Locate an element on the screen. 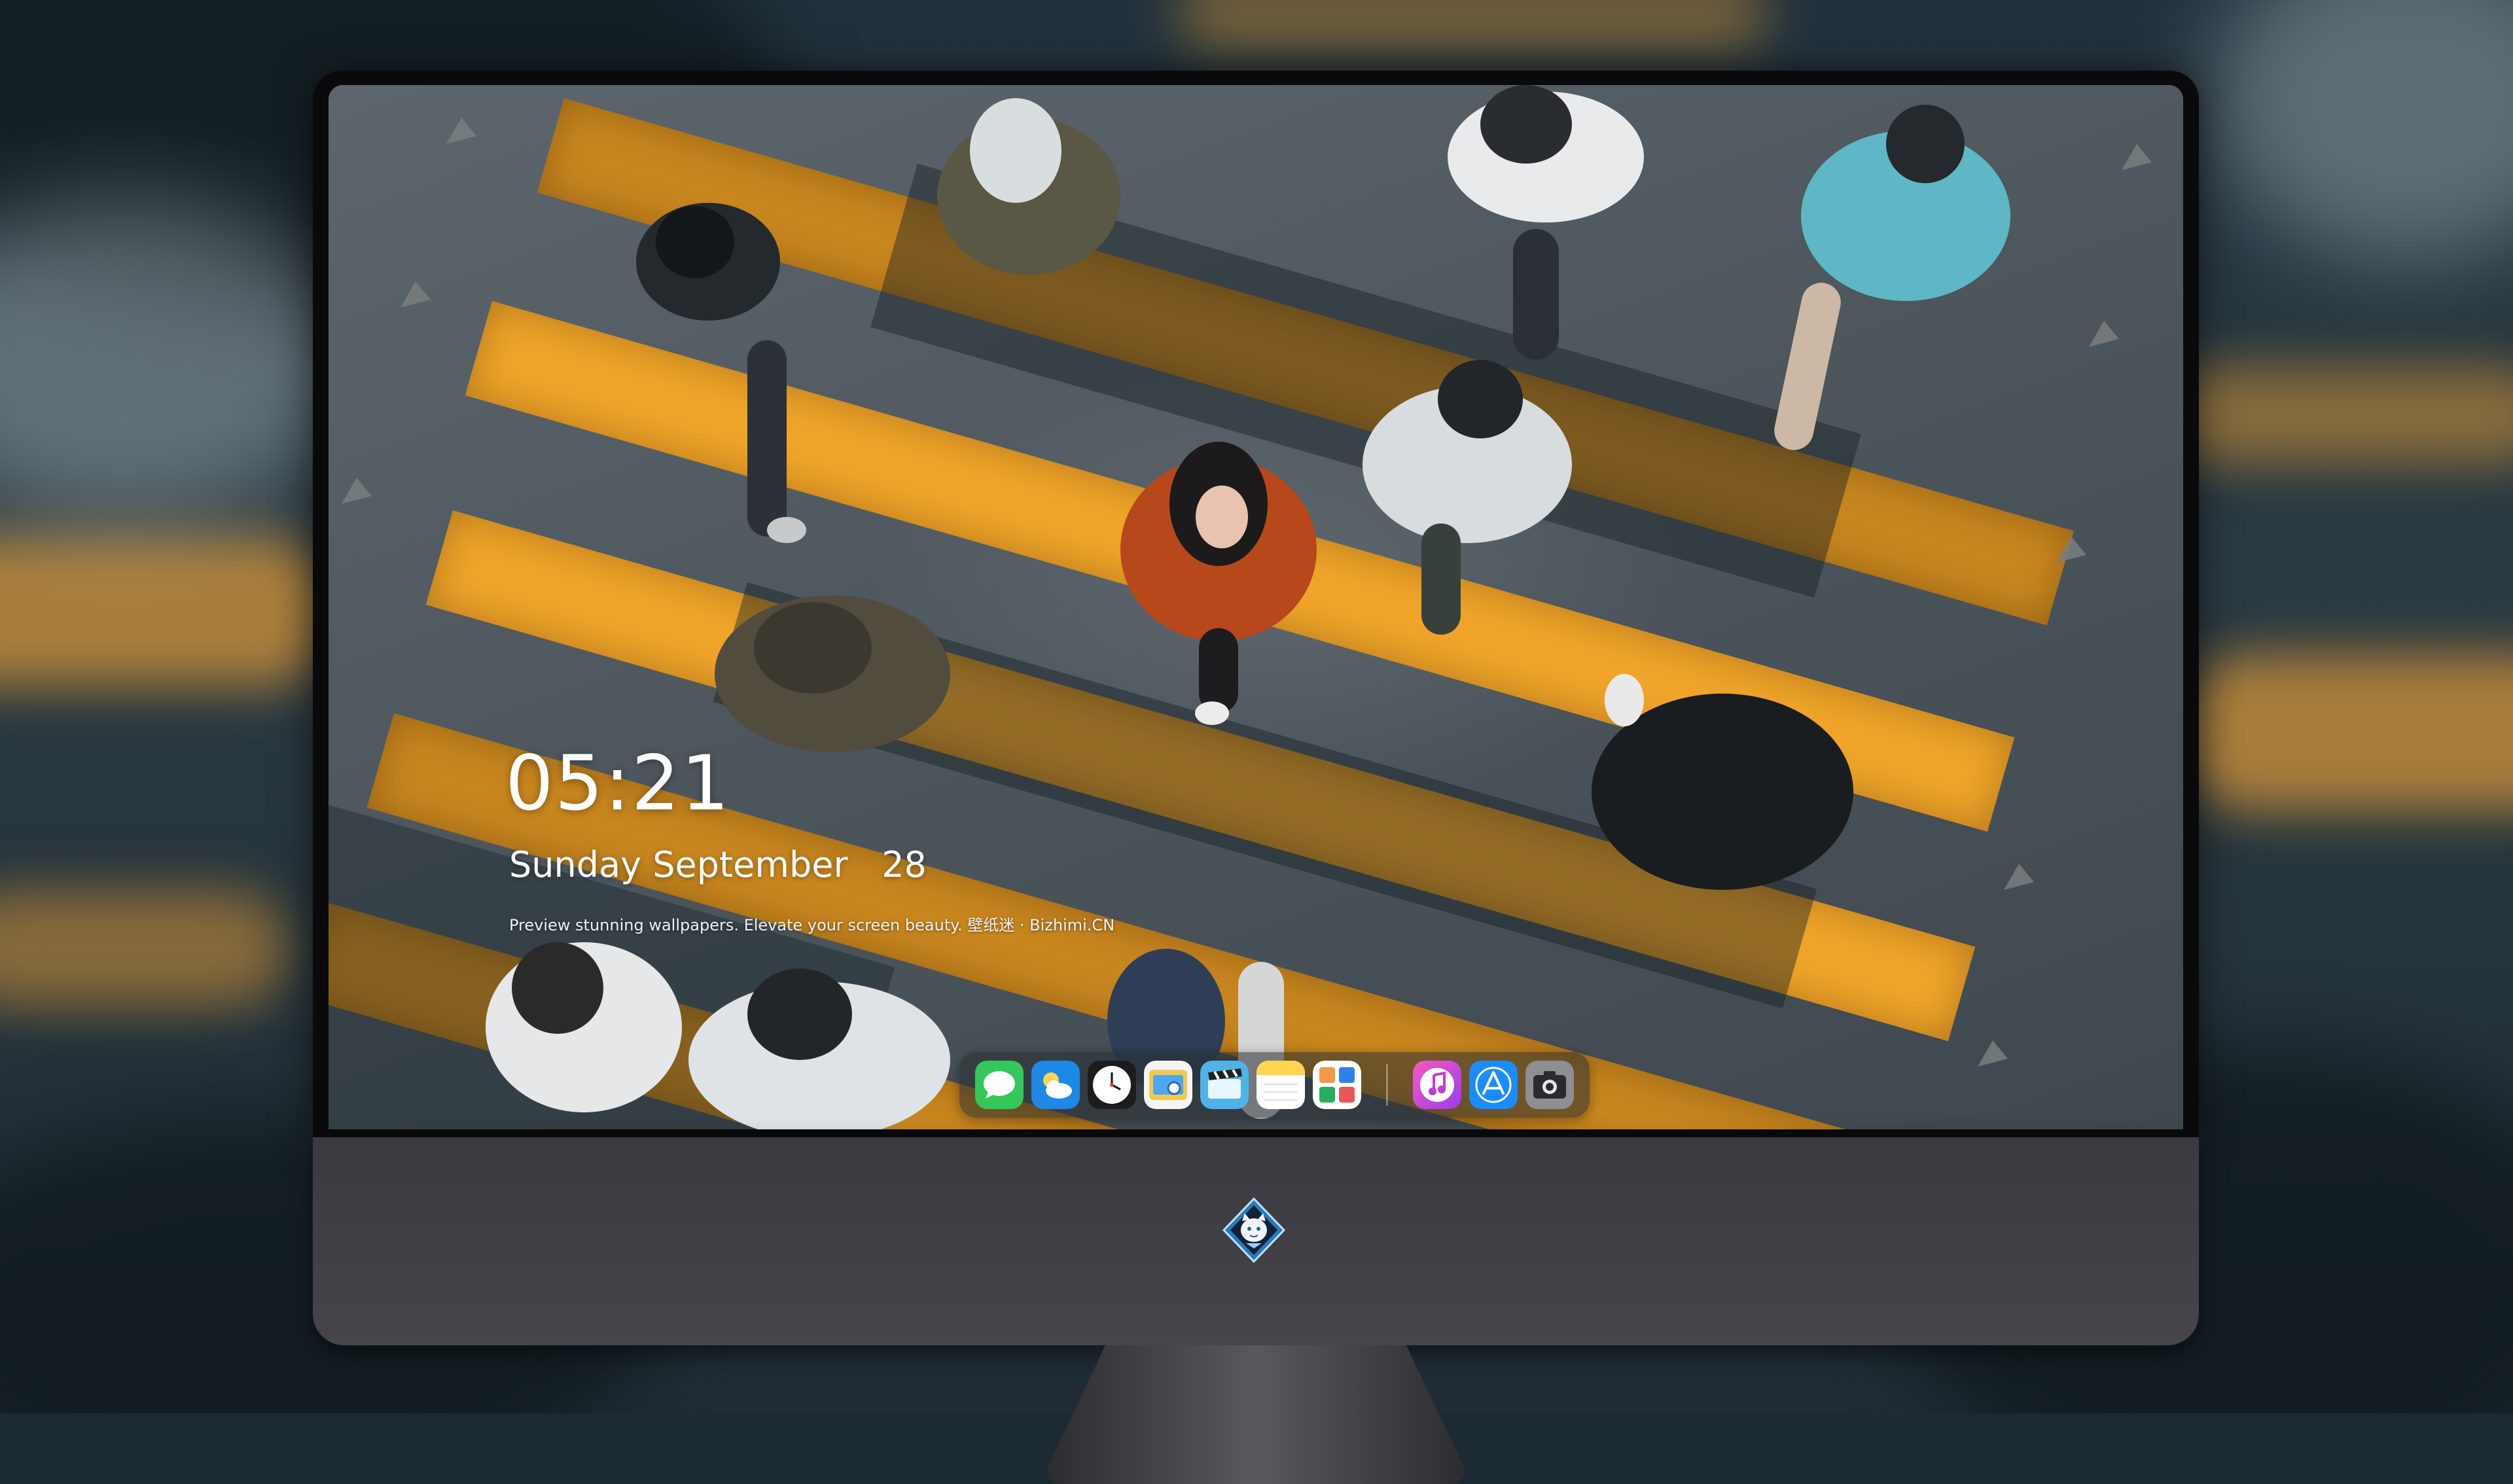 Image resolution: width=2513 pixels, height=1484 pixels. dock-separator is located at coordinates (1387, 1085).